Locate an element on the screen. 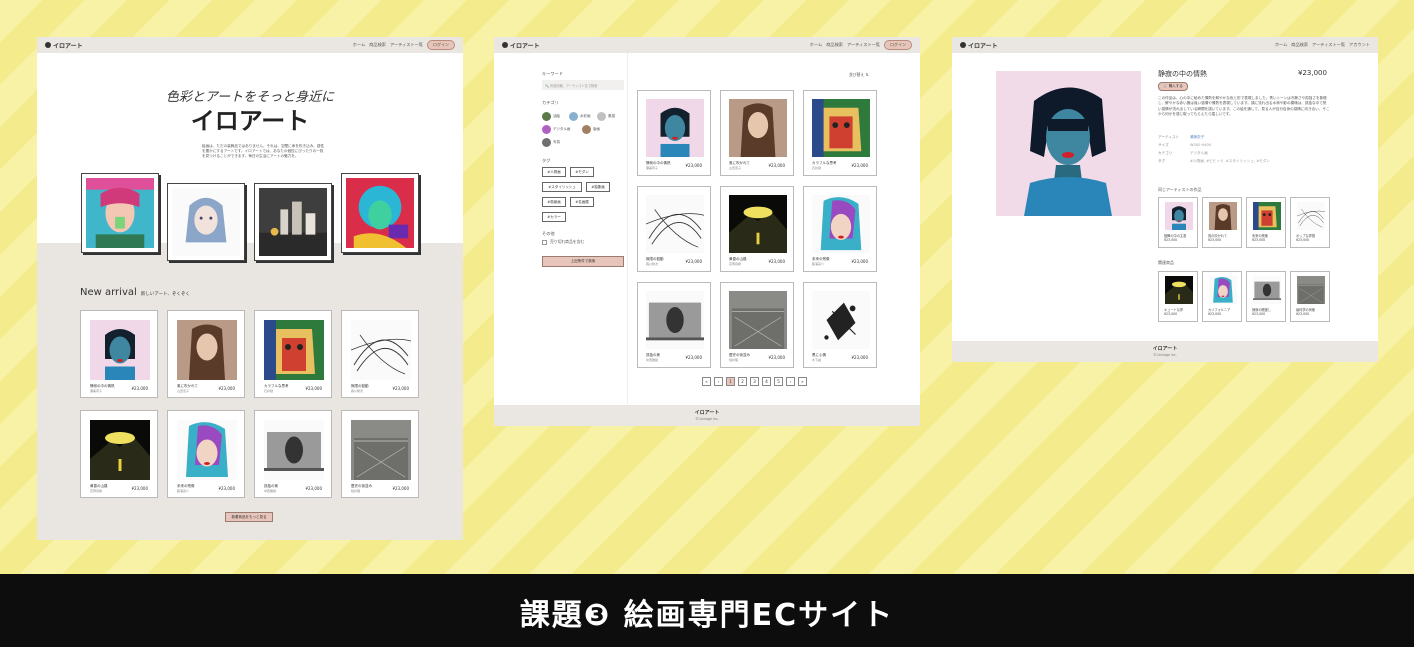 This screenshot has width=1414, height=647. tag-button: #モダン is located at coordinates (582, 172).